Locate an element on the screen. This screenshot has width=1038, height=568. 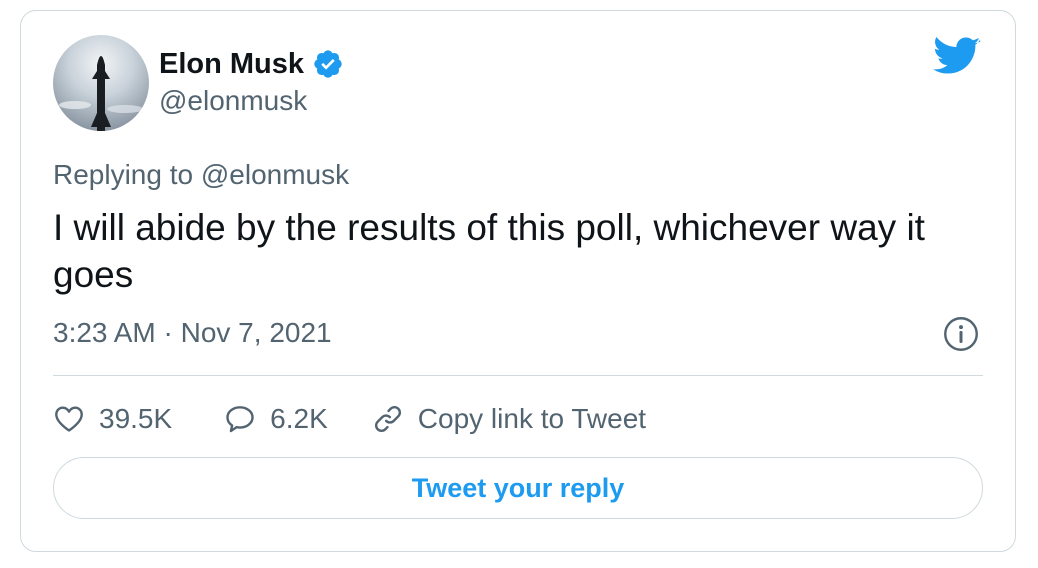
replying-to: Replying to @elonmusk is located at coordinates (201, 175).